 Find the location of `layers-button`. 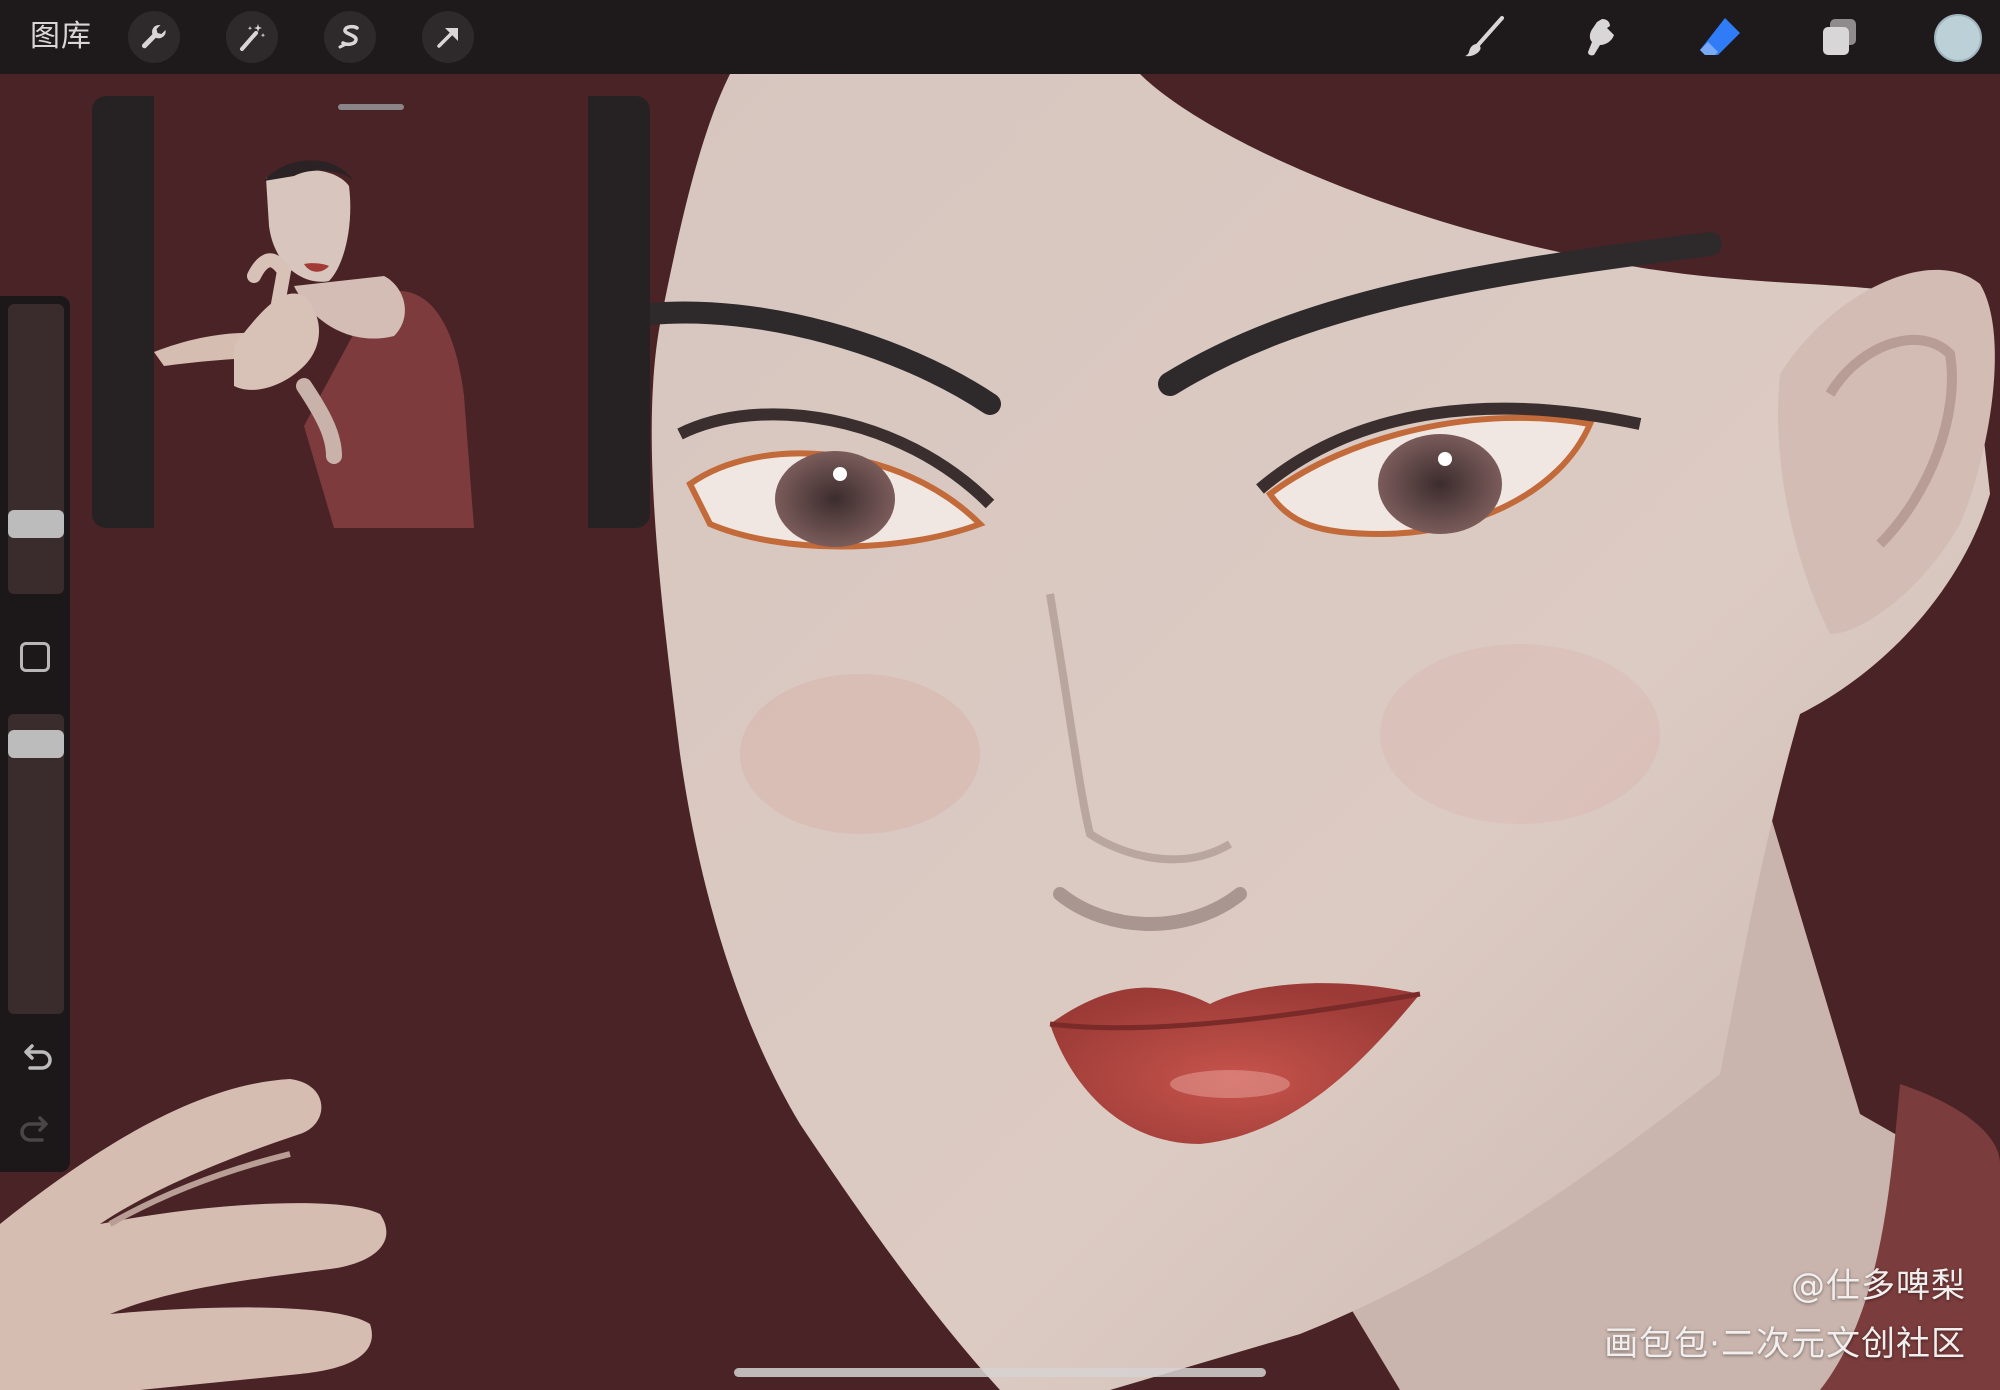

layers-button is located at coordinates (1840, 37).